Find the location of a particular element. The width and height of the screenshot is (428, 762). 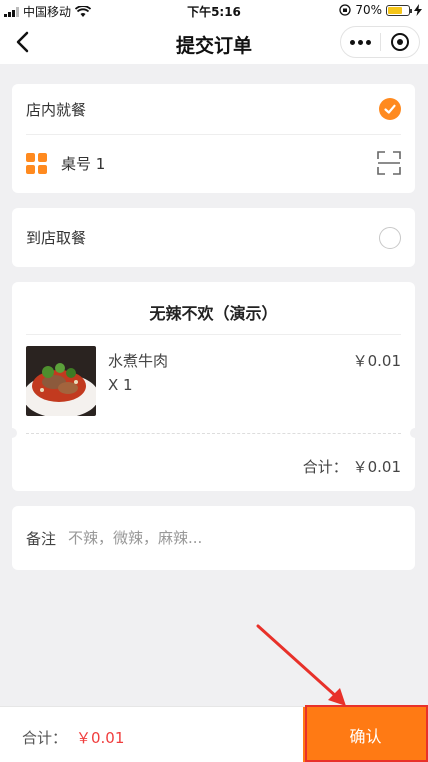

close-mini-program-button is located at coordinates (400, 42).